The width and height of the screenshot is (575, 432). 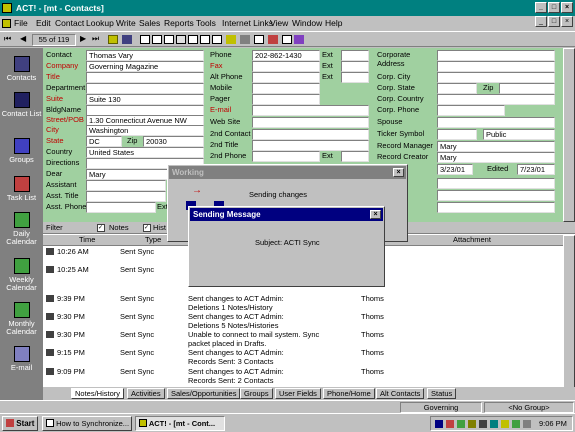 I want to click on contact-name-field: Thomas Vary, so click(x=145, y=55).